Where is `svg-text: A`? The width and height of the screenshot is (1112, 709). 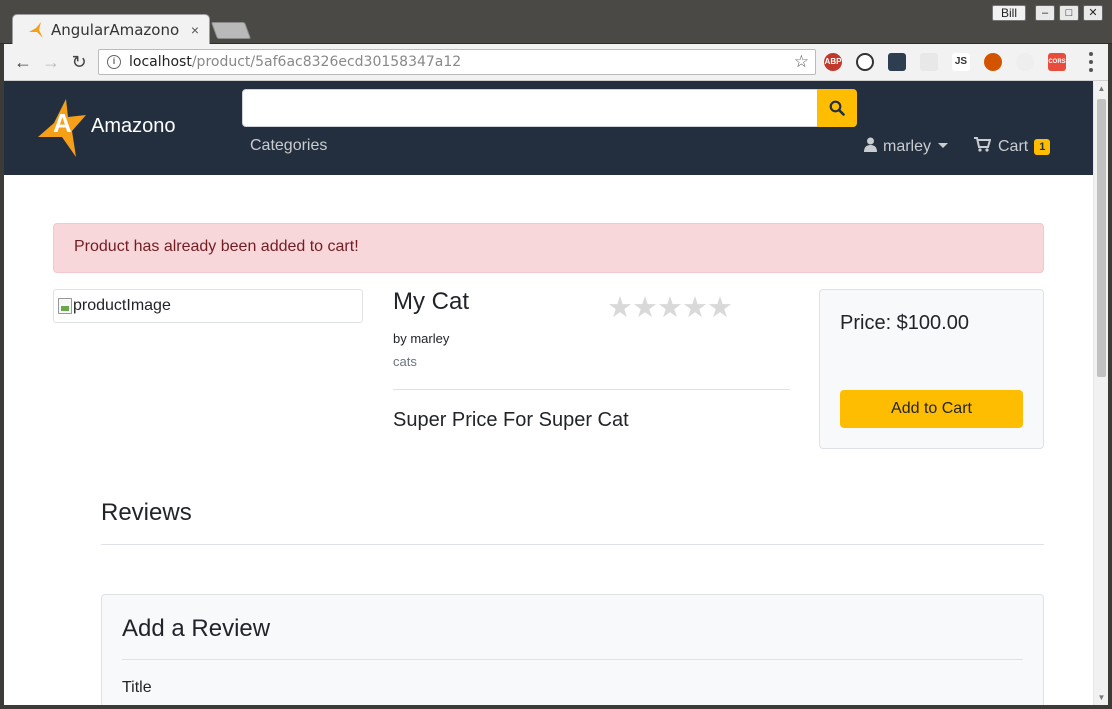 svg-text: A is located at coordinates (62, 123).